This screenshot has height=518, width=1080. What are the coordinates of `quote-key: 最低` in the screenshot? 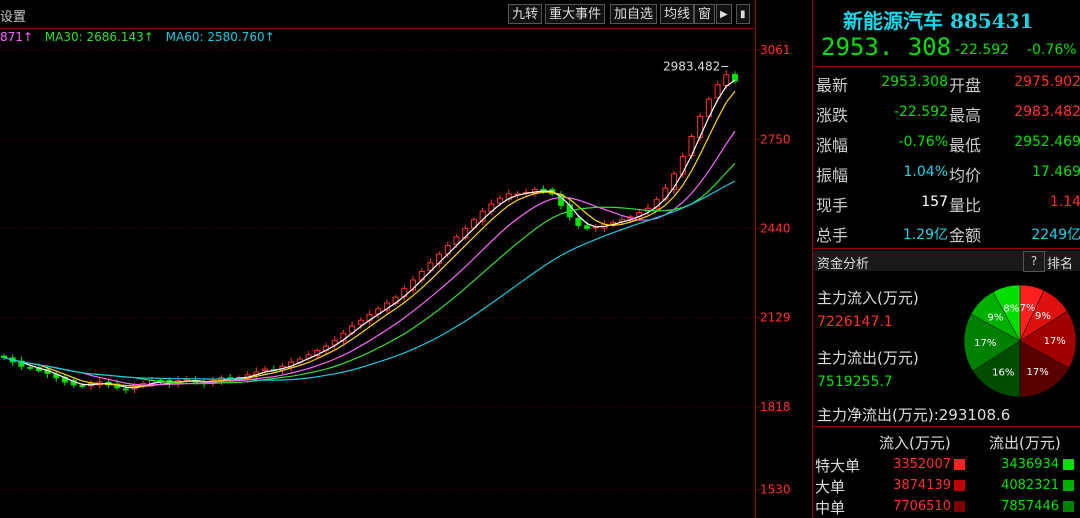 It's located at (965, 145).